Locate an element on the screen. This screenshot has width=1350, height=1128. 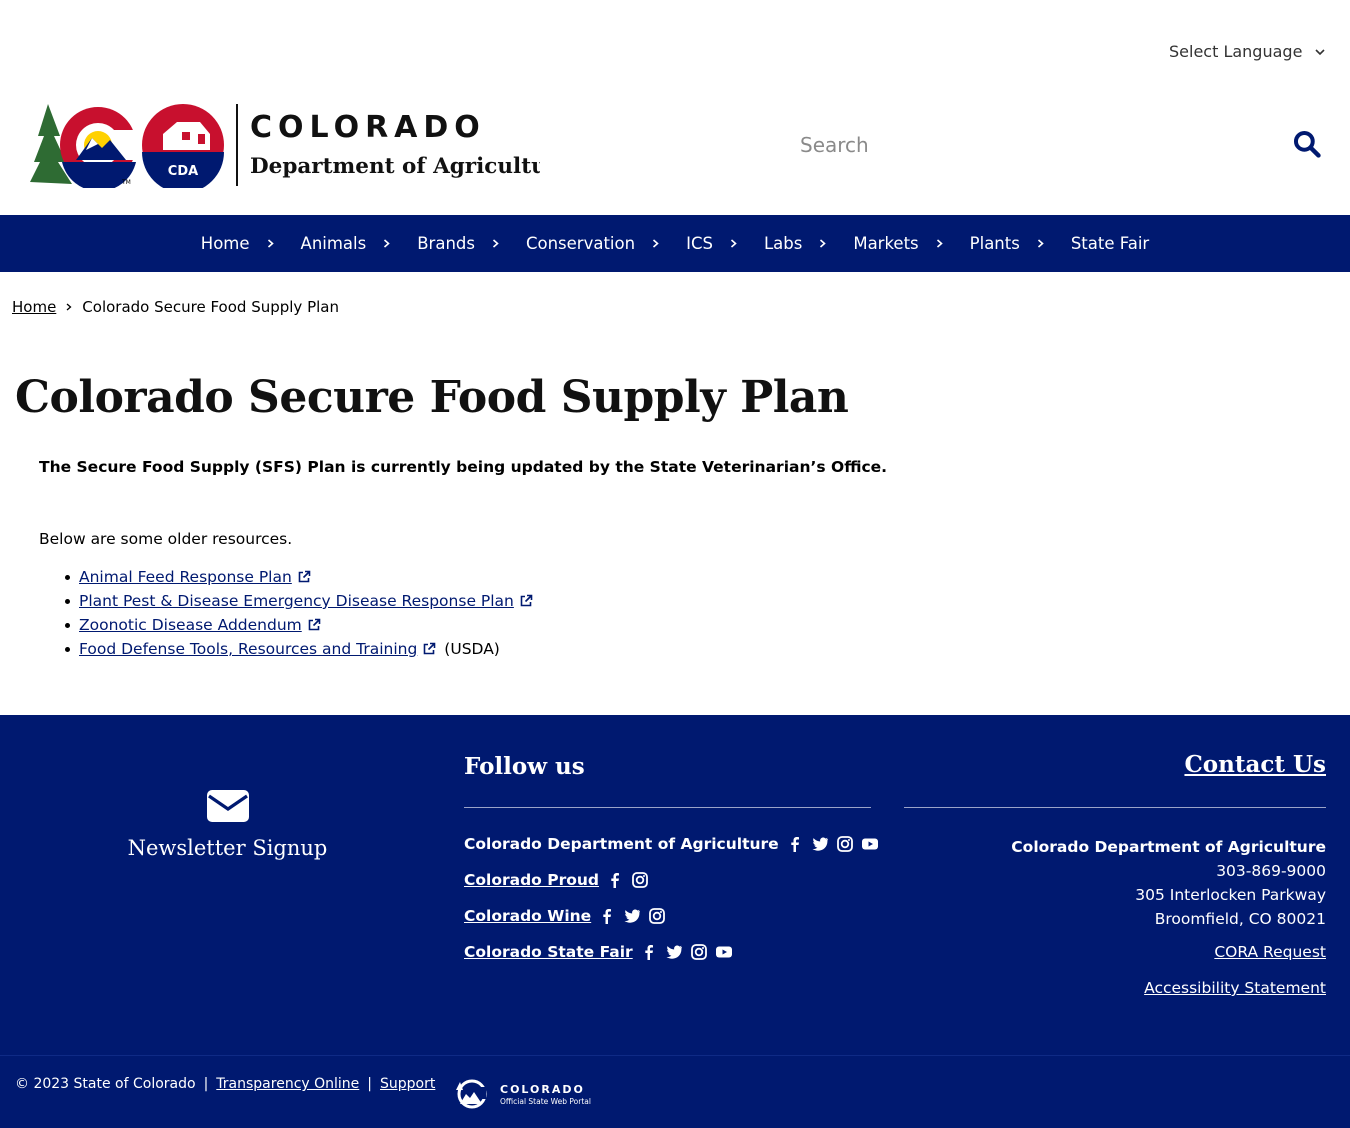
search-button is located at coordinates (1307, 145).